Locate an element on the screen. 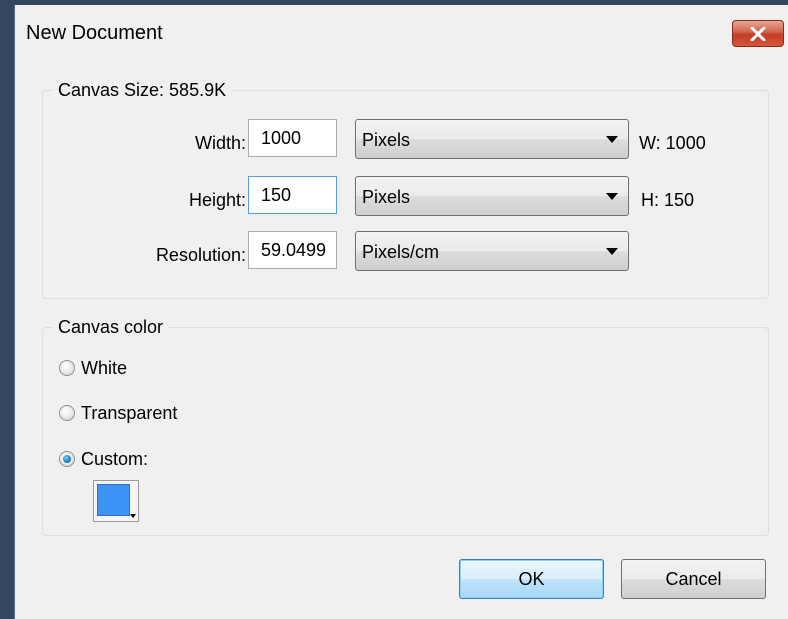 Image resolution: width=788 pixels, height=619 pixels. radio-white-label: White is located at coordinates (104, 367).